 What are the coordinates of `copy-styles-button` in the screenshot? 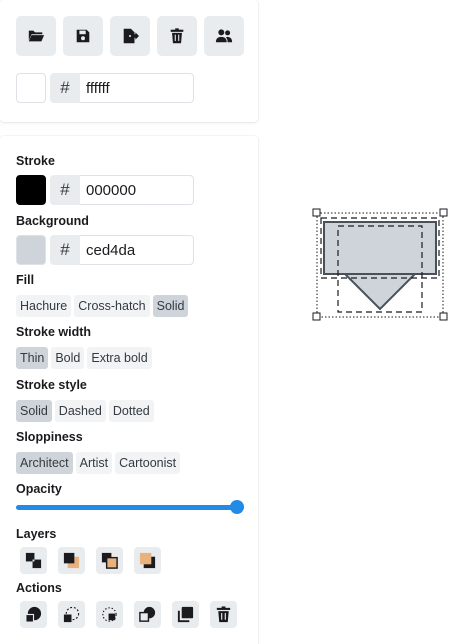 It's located at (33, 614).